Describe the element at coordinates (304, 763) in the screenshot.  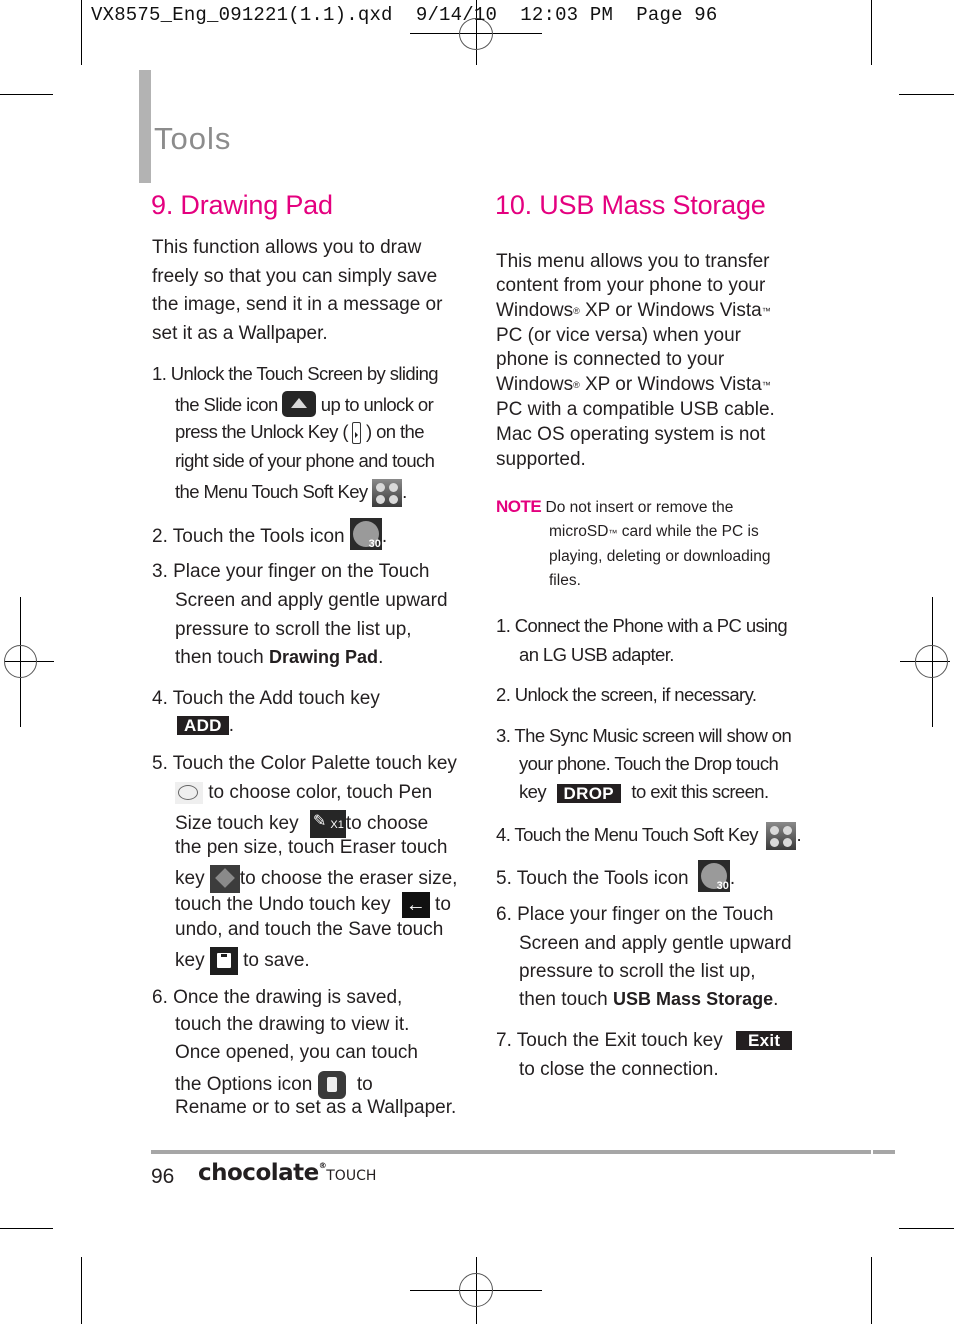
I see `step-text: 5. Touch the Color Palette touch key` at that location.